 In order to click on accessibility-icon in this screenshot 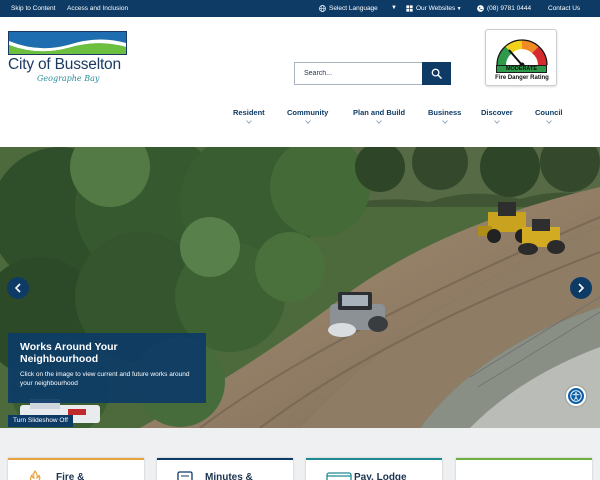, I will do `click(576, 396)`.